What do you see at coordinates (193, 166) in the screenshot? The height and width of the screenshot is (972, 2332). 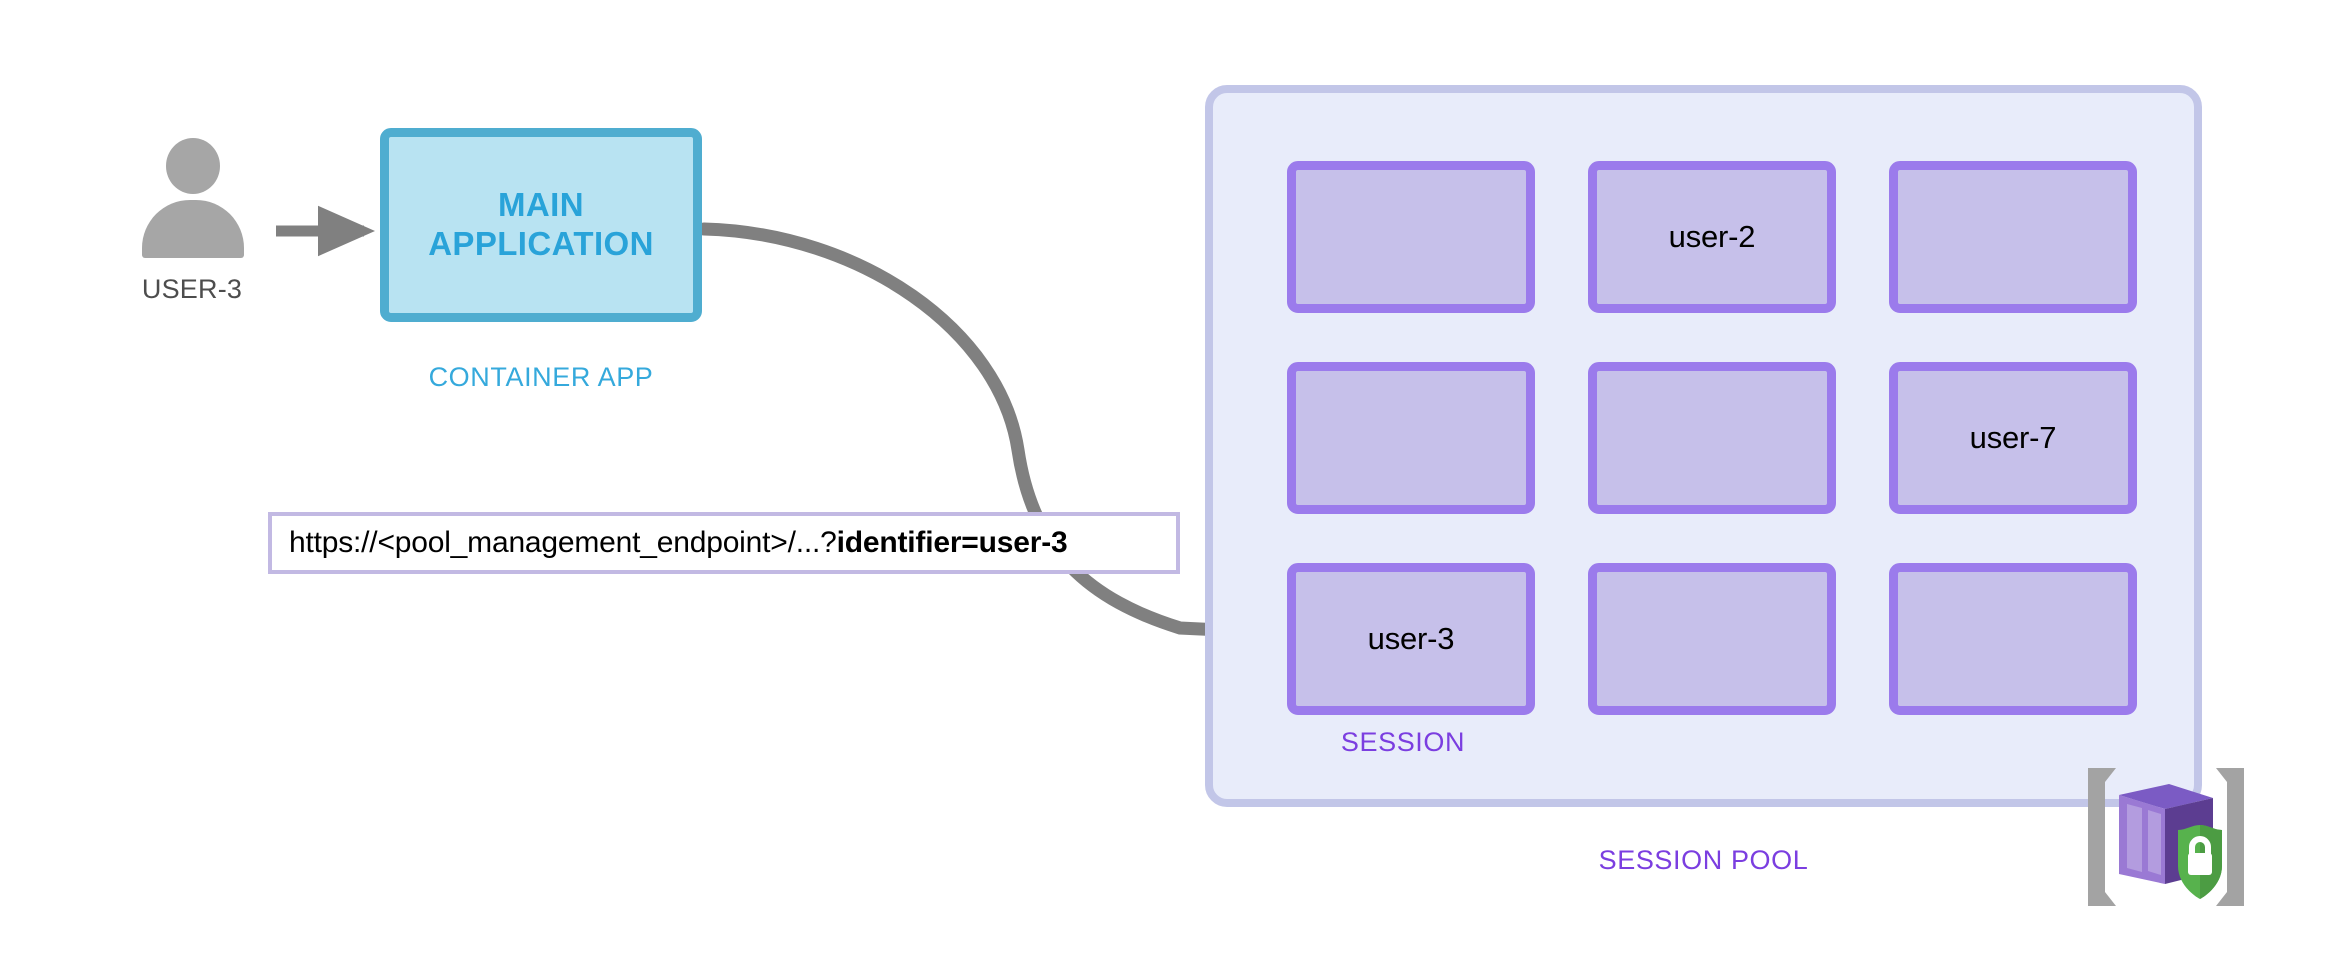 I see `person-head-icon` at bounding box center [193, 166].